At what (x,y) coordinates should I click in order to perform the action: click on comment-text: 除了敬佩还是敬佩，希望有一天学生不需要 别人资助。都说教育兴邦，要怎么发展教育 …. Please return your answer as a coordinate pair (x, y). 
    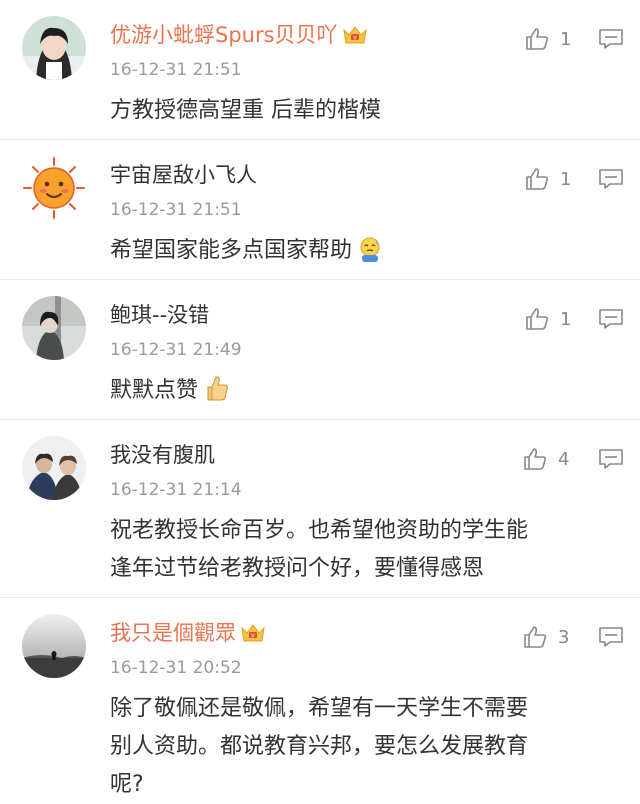
    Looking at the image, I should click on (319, 746).